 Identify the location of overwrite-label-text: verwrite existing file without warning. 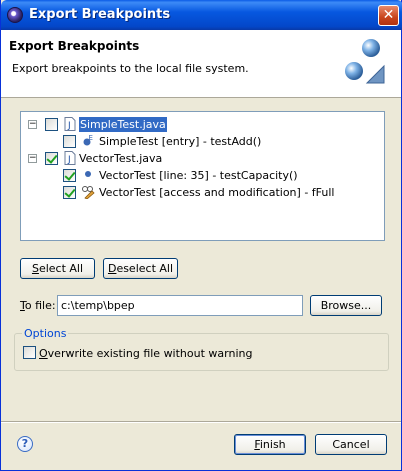
(150, 353).